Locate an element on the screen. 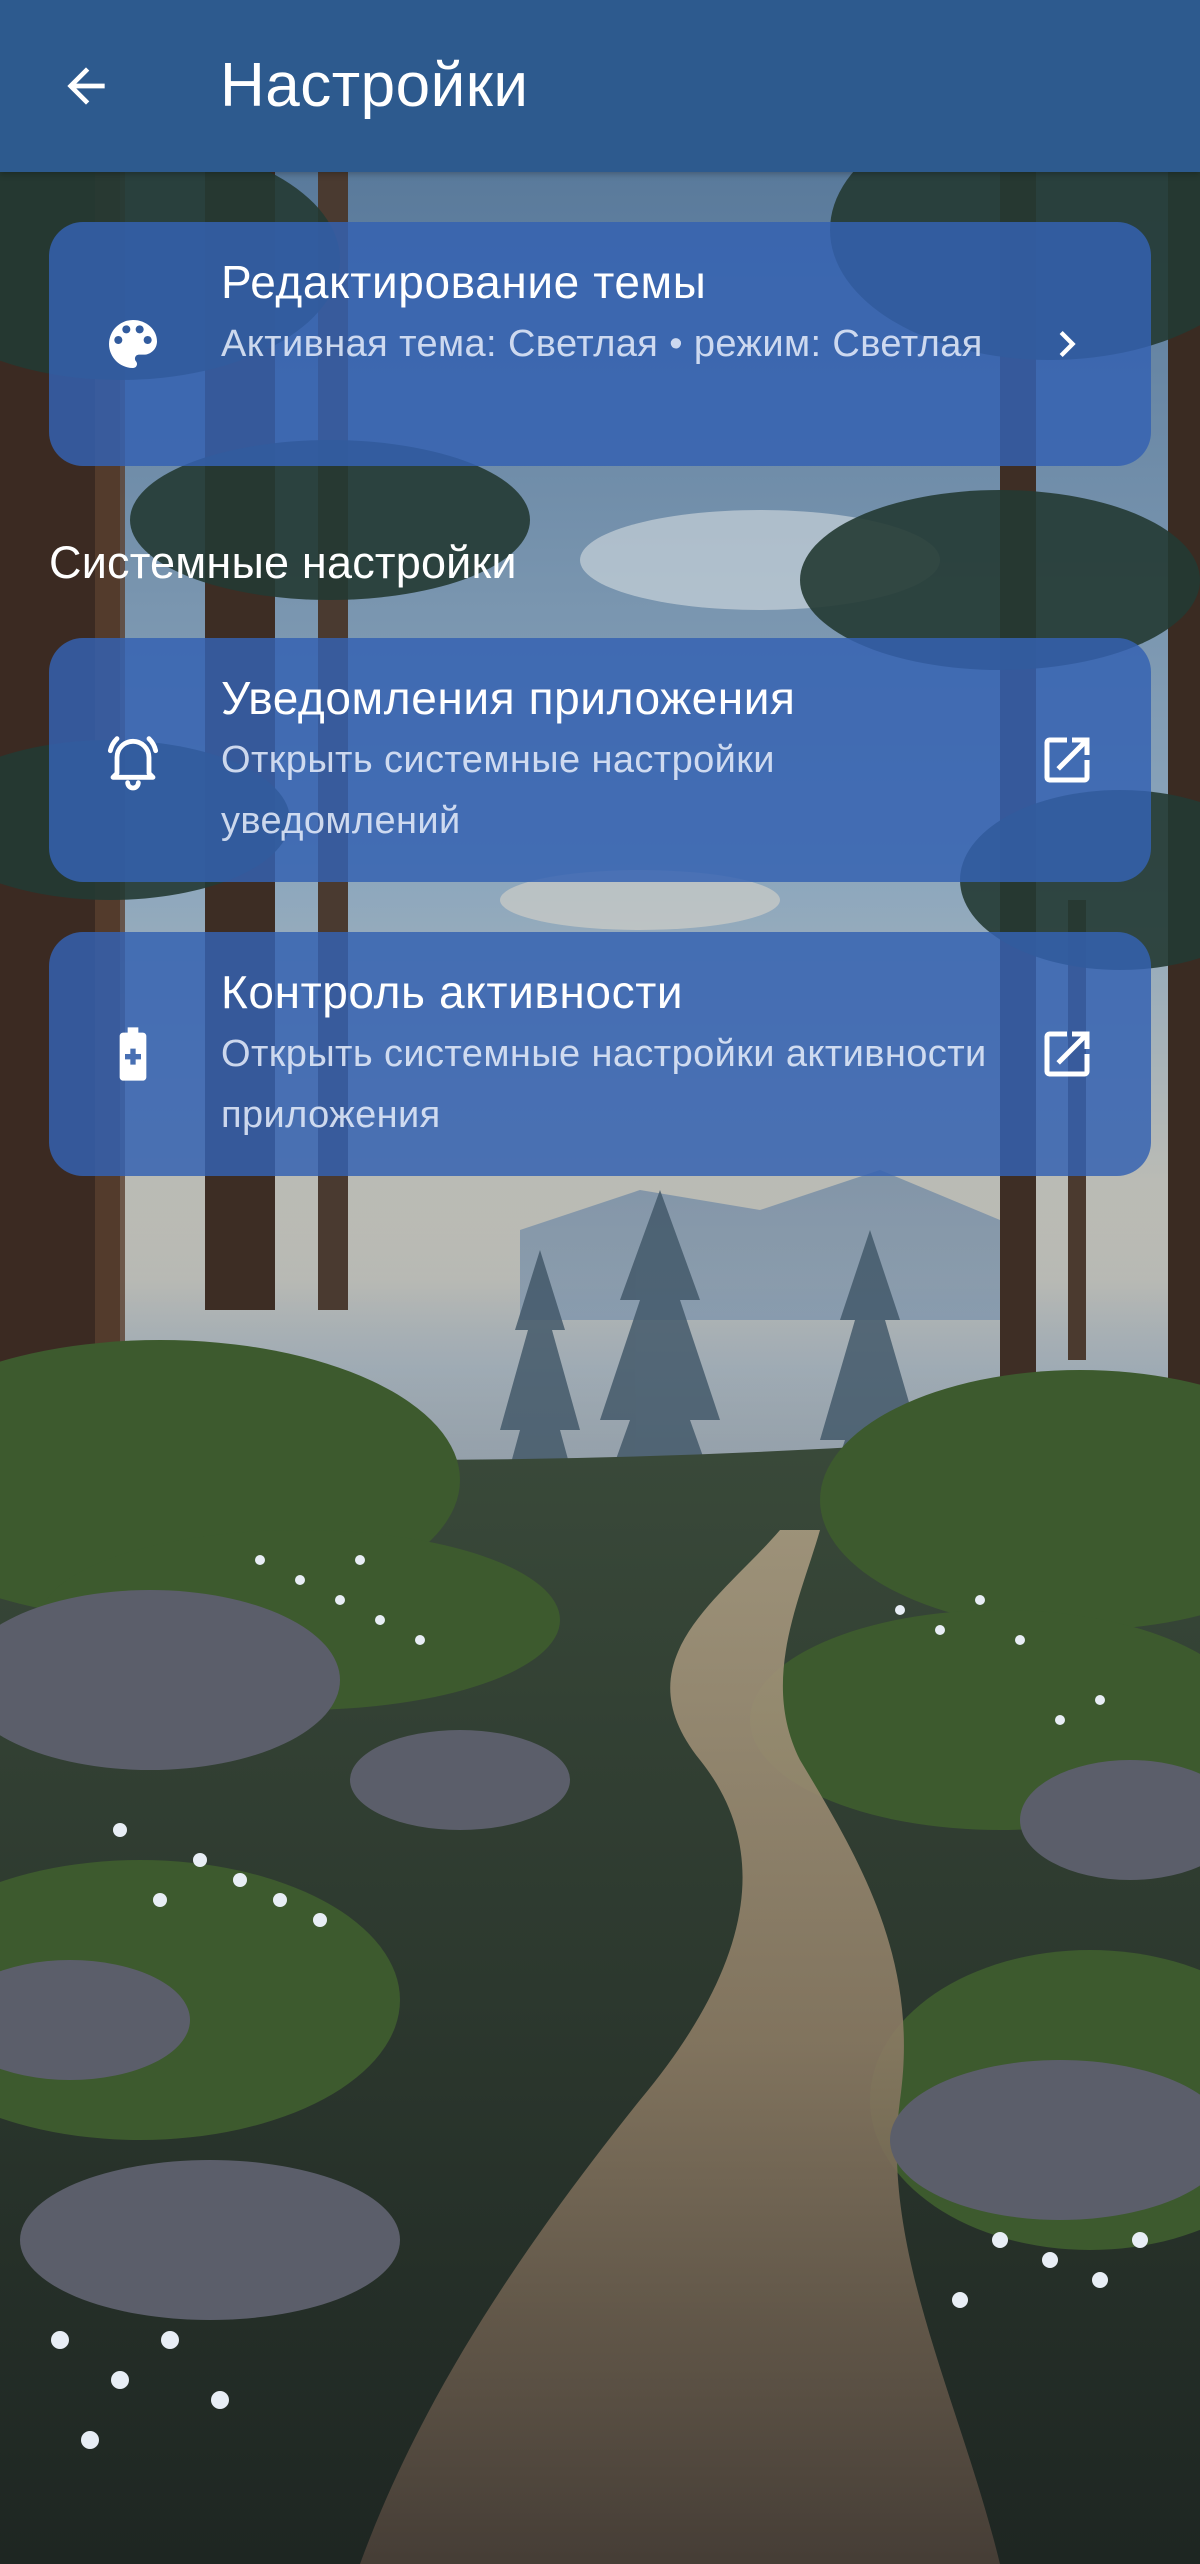  page-title: Настройки is located at coordinates (374, 85).